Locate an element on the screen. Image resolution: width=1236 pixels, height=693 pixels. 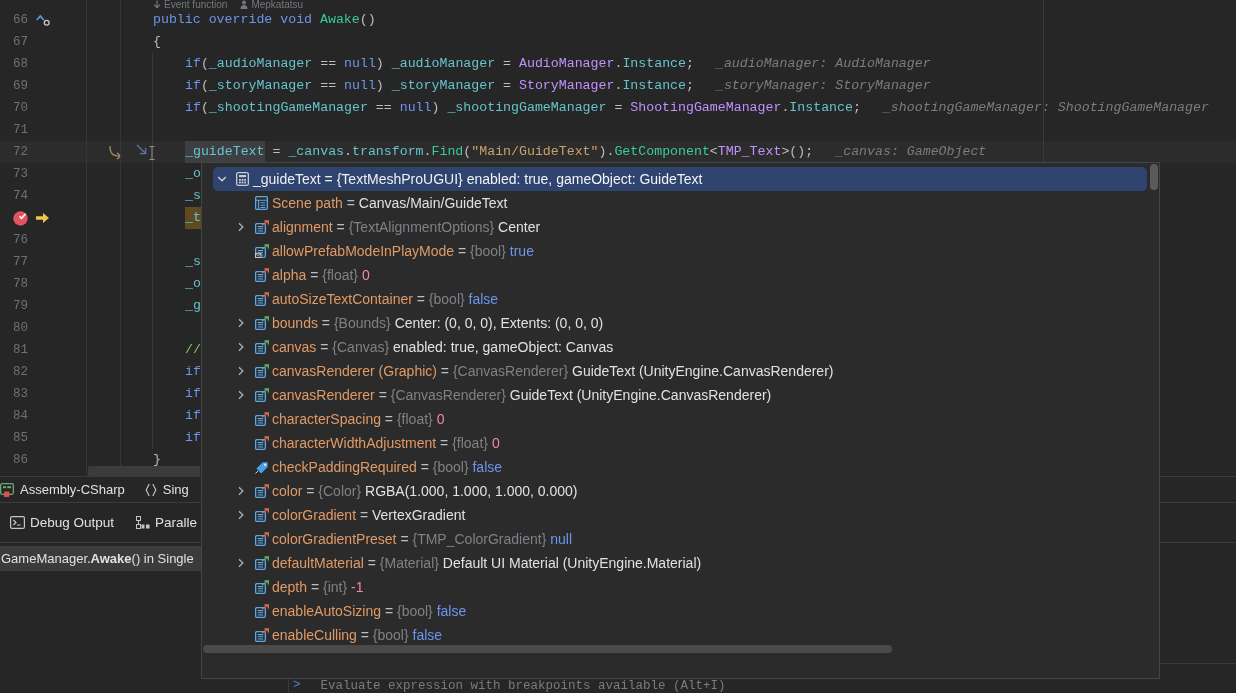
code-line: if(_storyManager == null) _storyManager = StoryManager.Instance; is located at coordinates (439, 86).